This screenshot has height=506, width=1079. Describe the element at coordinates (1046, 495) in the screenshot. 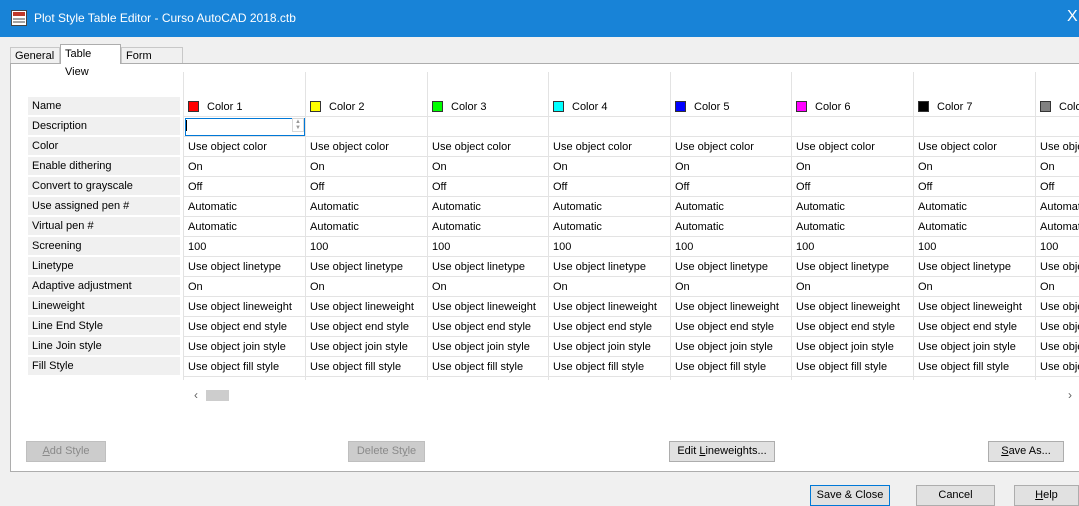

I see `help-button: Help` at that location.